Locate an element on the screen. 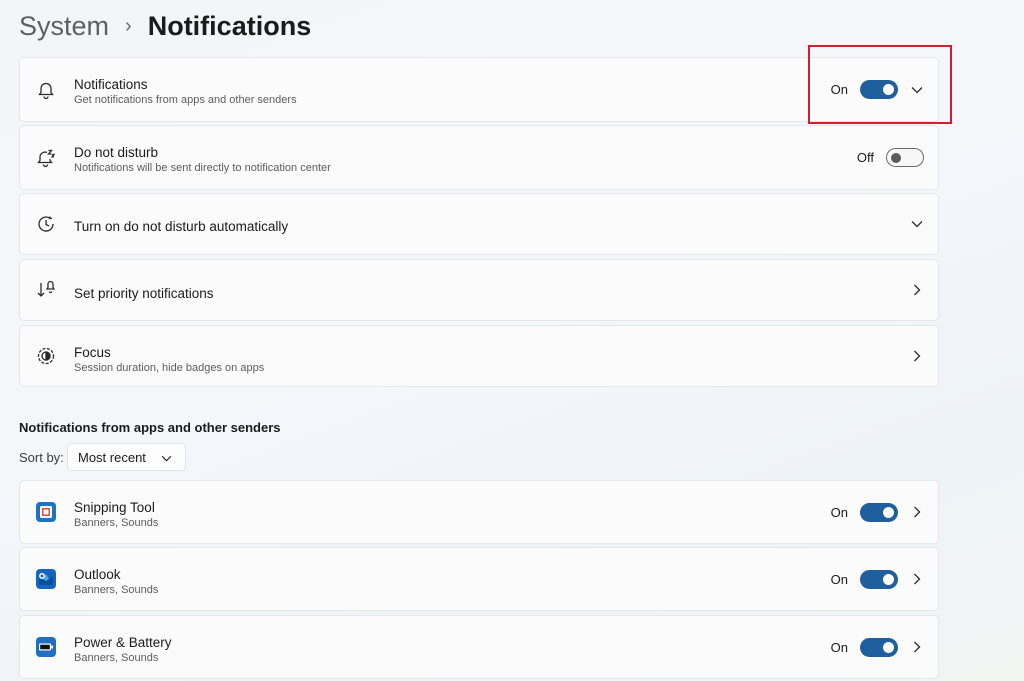 Image resolution: width=1024 pixels, height=681 pixels. snipping-tool-toggle is located at coordinates (879, 512).